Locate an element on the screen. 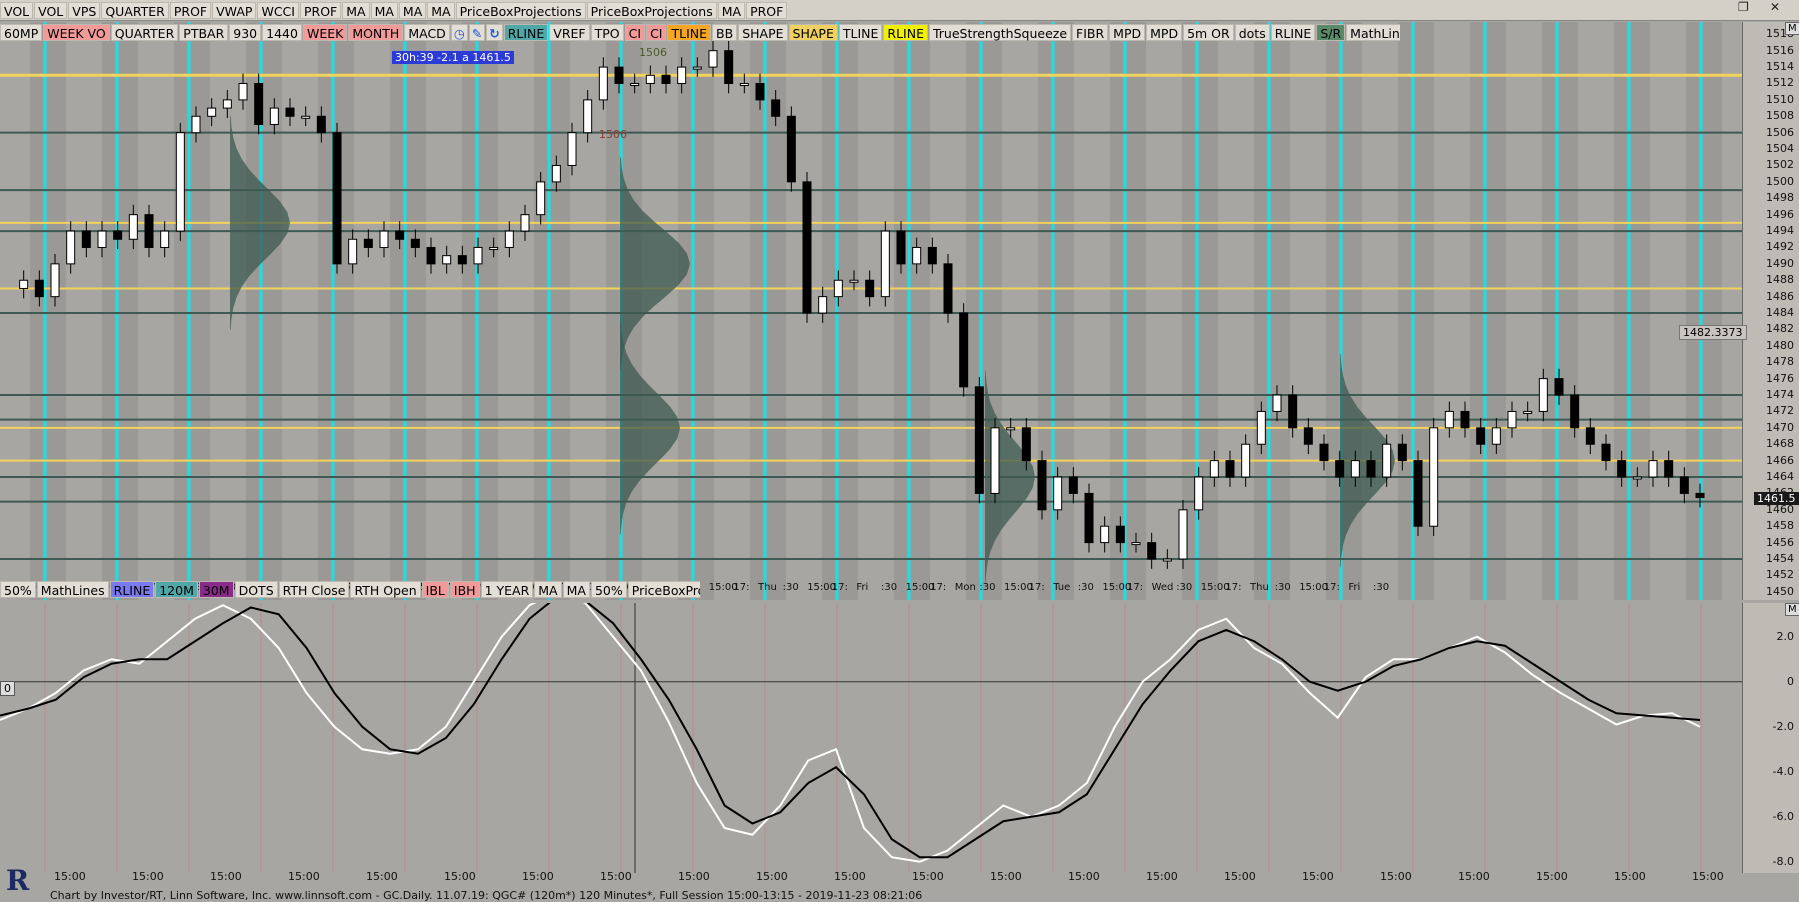 The image size is (1799, 902). row2-button: 60MP is located at coordinates (21, 32).